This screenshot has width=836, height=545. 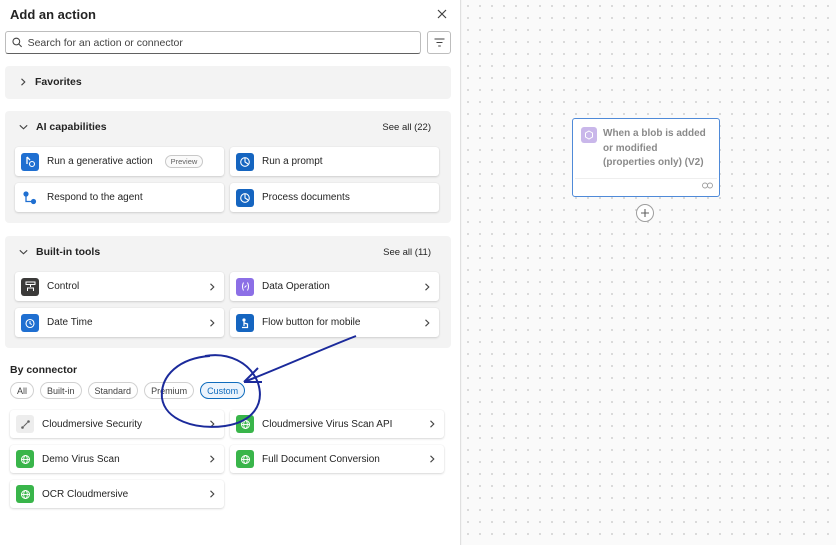 I want to click on connector-label: OCR Cloudmersive, so click(x=85, y=494).